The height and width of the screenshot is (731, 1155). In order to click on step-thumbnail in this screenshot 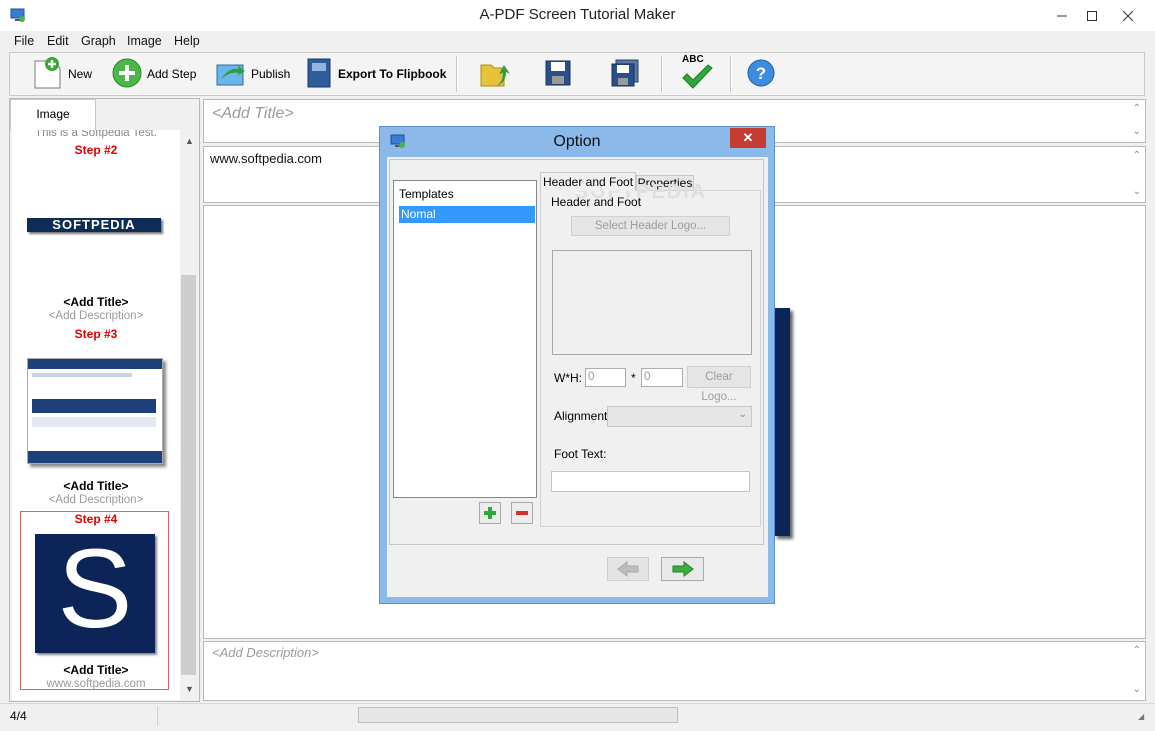, I will do `click(95, 411)`.